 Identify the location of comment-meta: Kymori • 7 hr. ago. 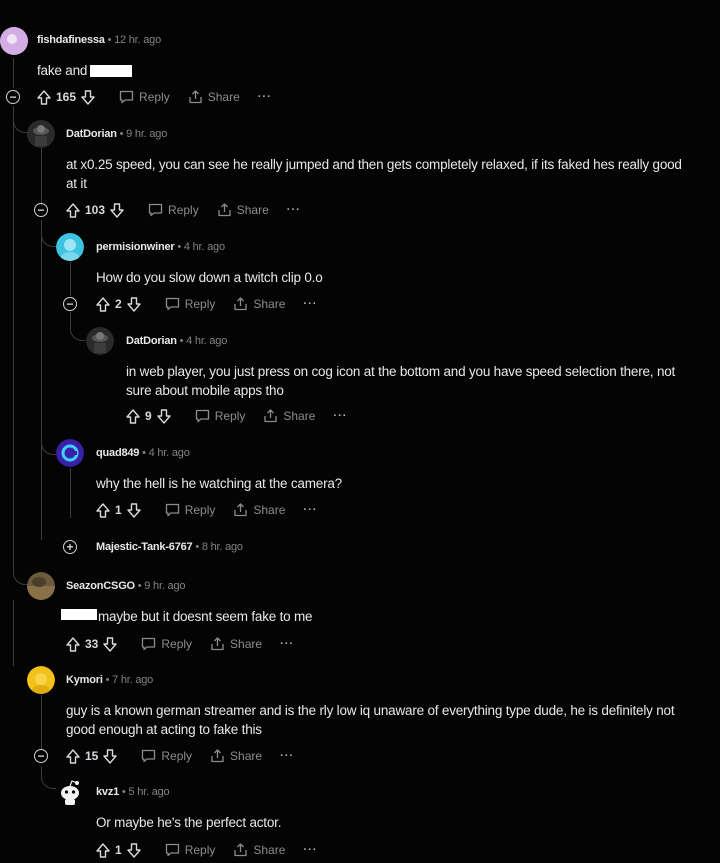
(109, 680).